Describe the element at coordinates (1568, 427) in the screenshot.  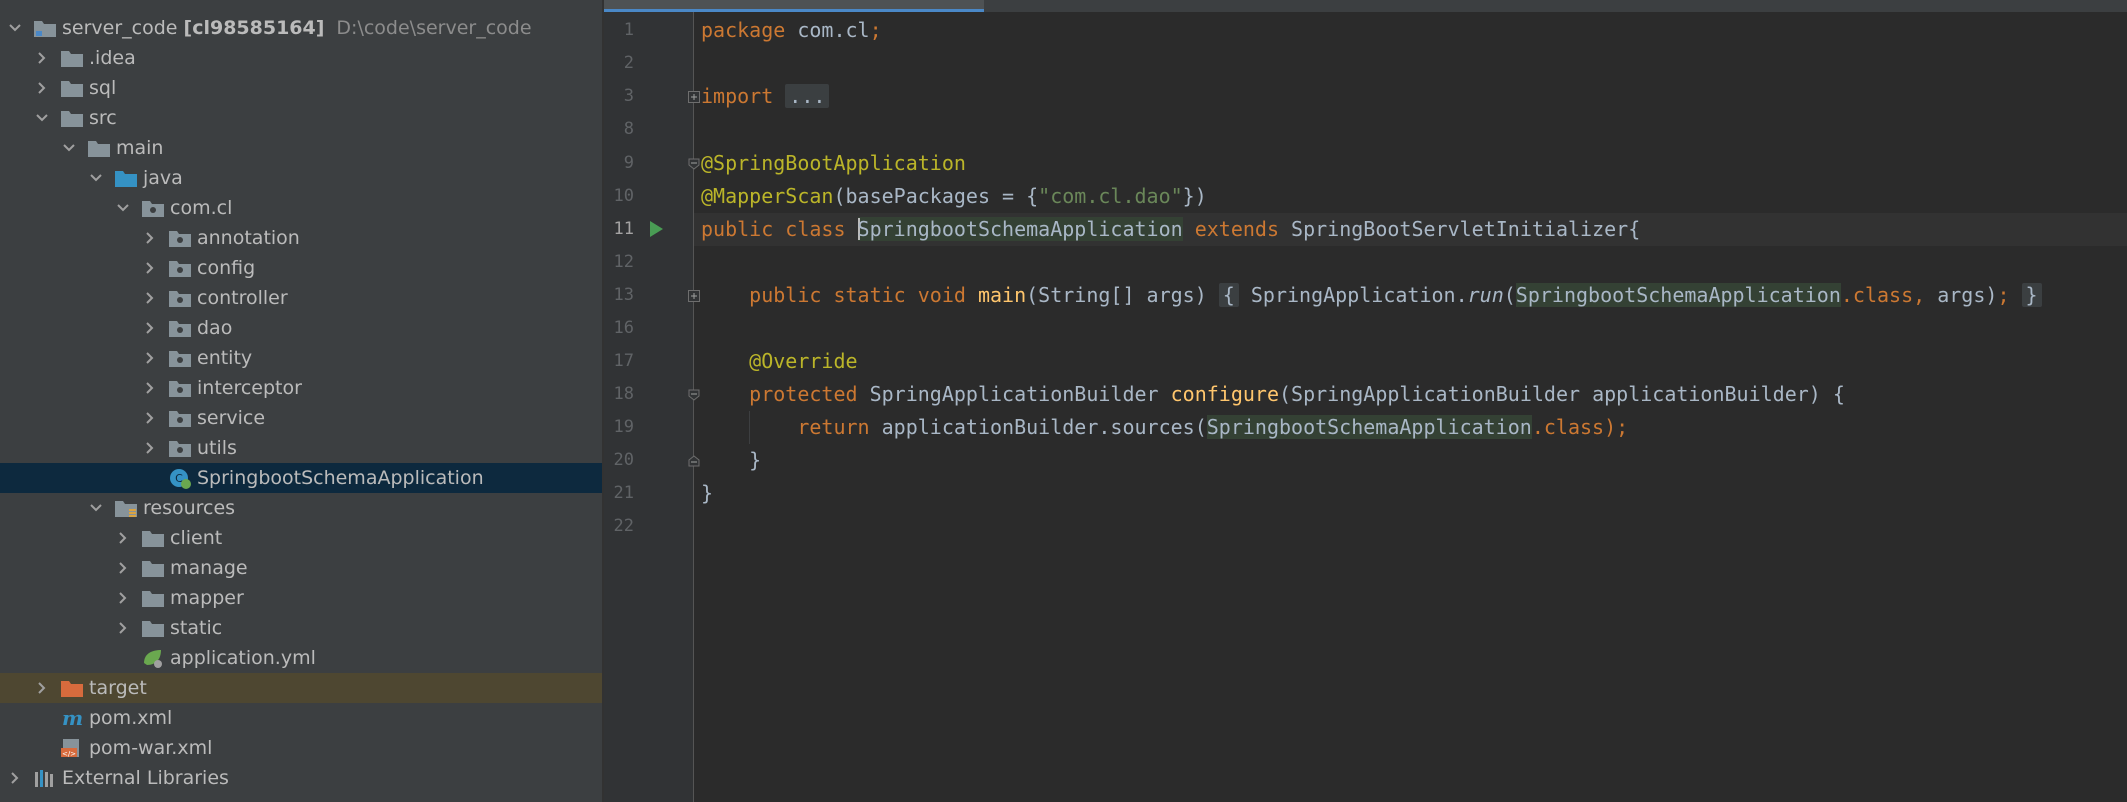
I see `token-keyword: .class` at that location.